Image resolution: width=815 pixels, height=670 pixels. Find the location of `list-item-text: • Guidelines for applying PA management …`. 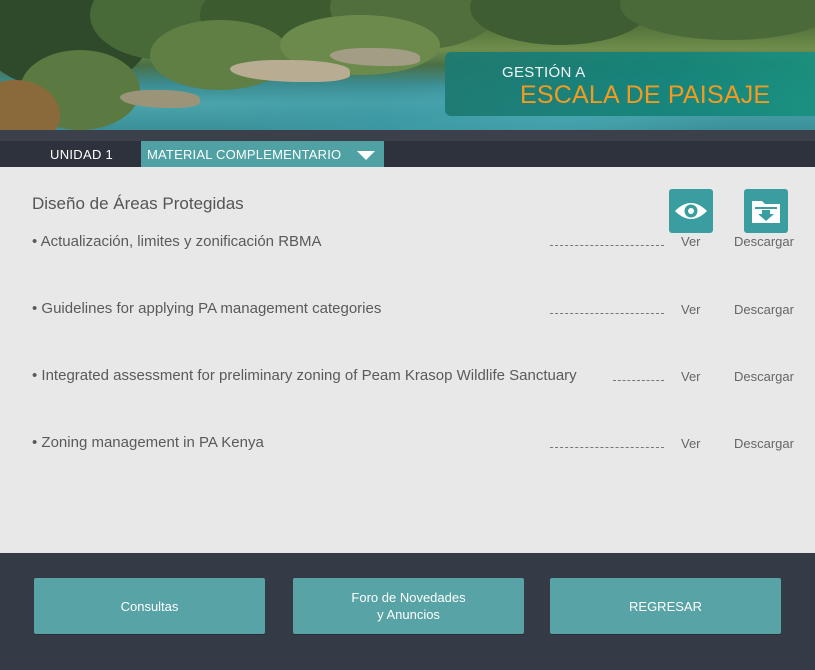

list-item-text: • Guidelines for applying PA management … is located at coordinates (207, 308).